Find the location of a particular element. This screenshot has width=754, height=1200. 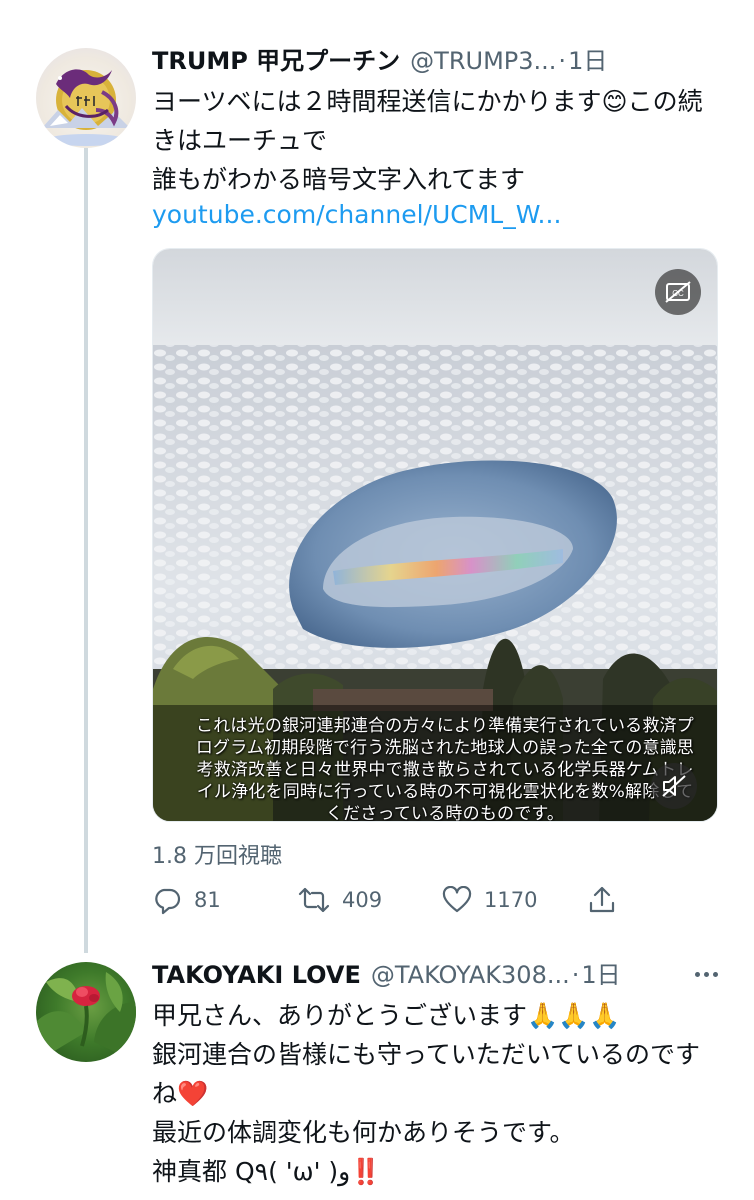

like-button: 1170 is located at coordinates (489, 900).